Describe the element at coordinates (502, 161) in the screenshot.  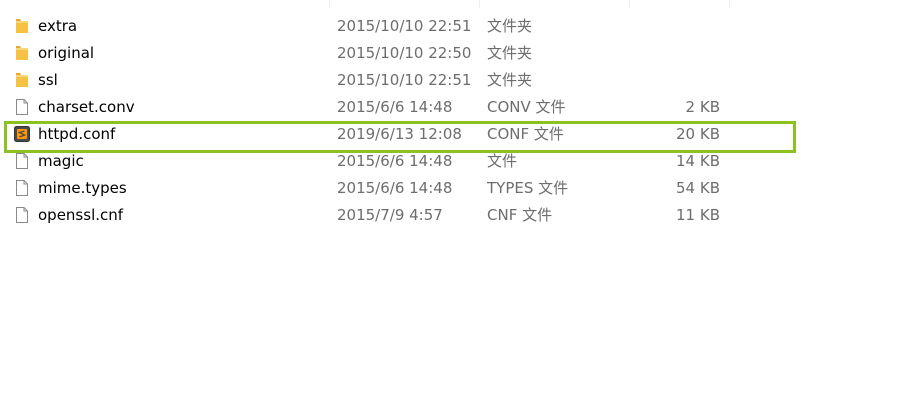
I see `file-type: 文件` at that location.